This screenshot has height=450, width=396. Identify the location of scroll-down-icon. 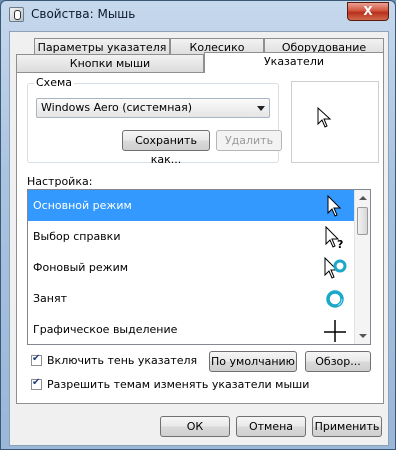
(363, 336).